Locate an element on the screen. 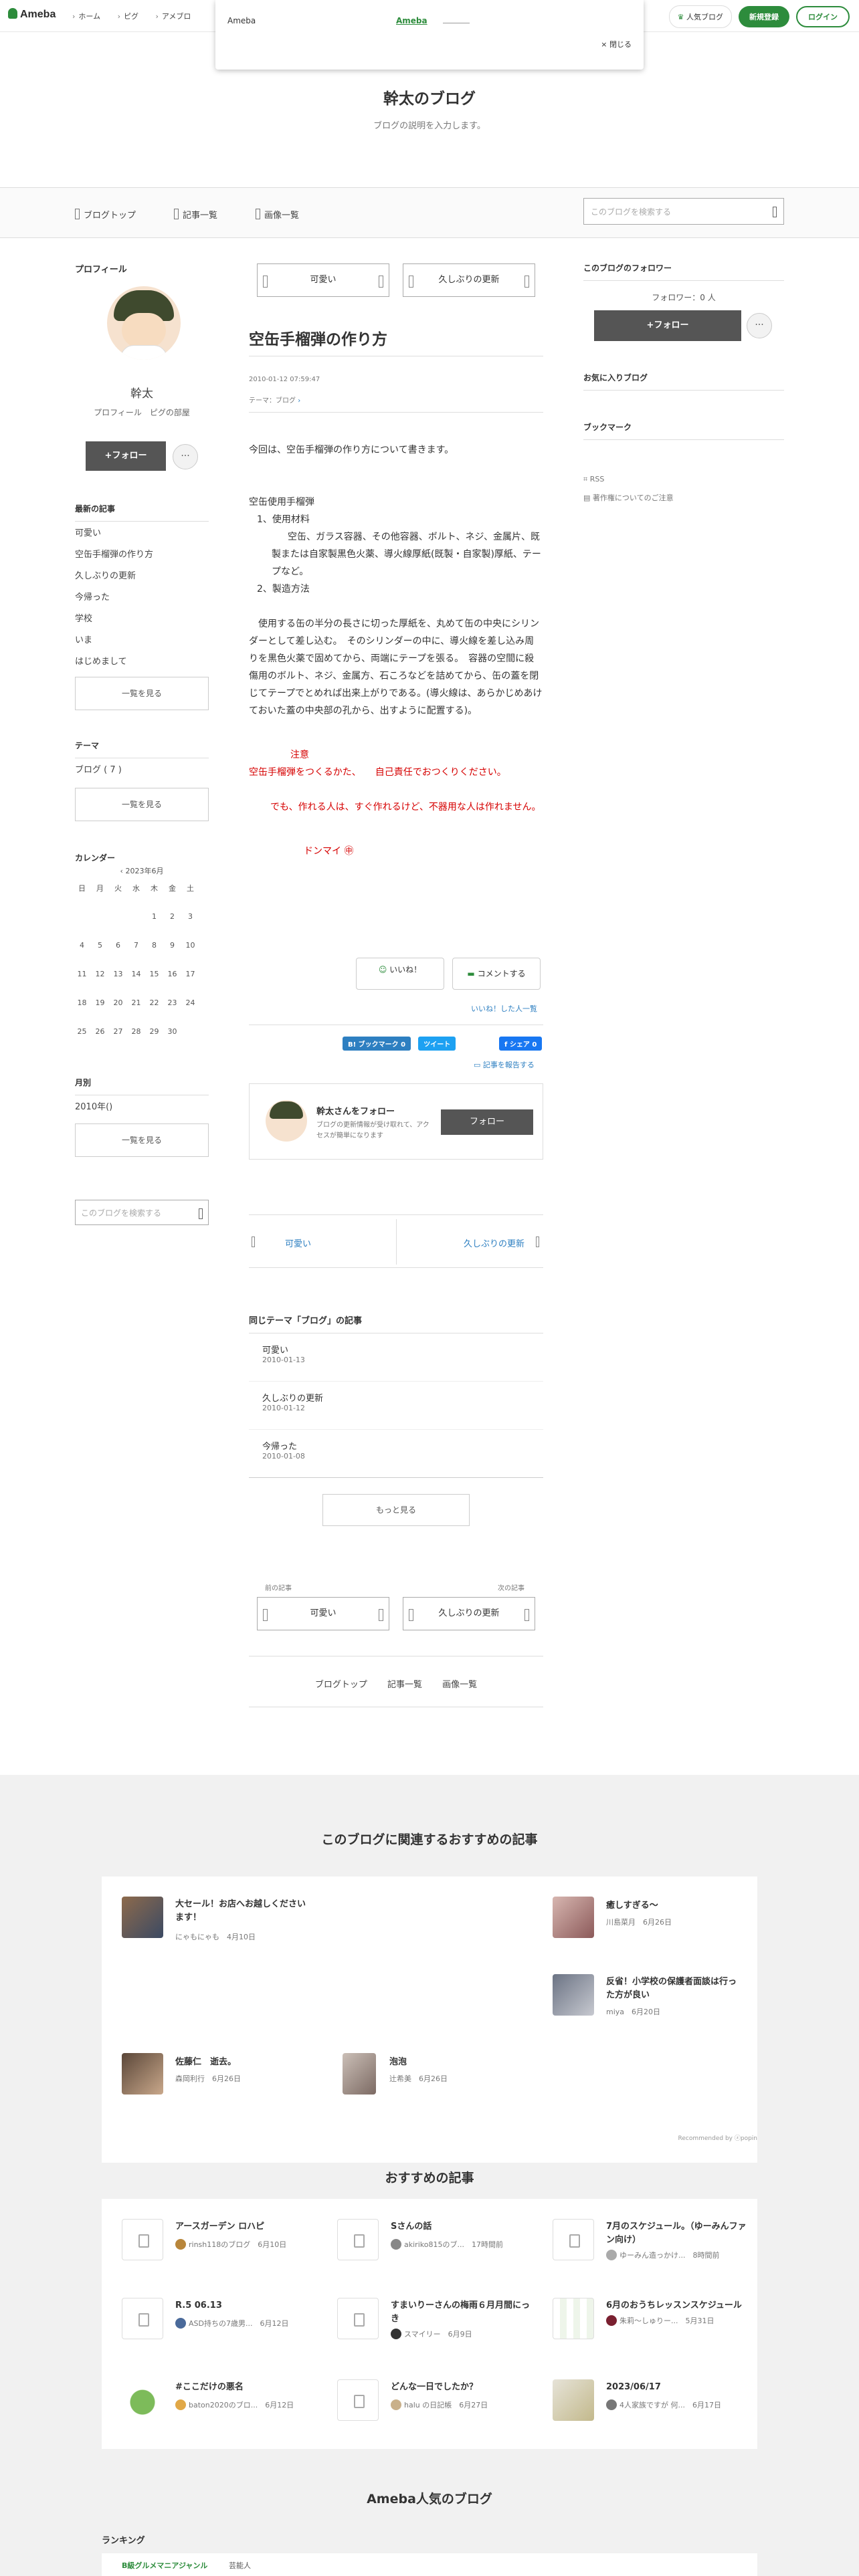 This screenshot has width=859, height=2576. like-button: ☺ いいね！ is located at coordinates (400, 974).